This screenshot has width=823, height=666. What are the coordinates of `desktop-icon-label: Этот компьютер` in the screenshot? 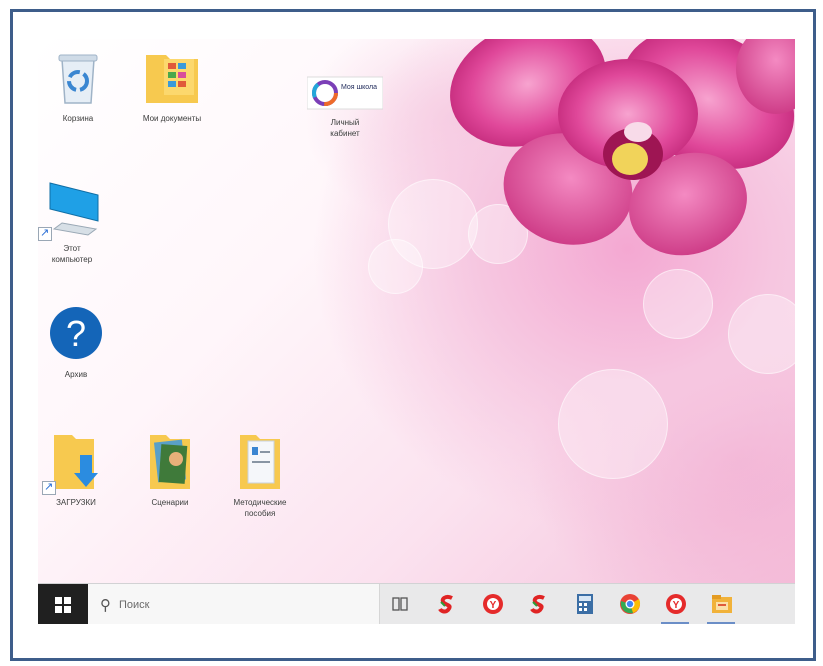 It's located at (72, 254).